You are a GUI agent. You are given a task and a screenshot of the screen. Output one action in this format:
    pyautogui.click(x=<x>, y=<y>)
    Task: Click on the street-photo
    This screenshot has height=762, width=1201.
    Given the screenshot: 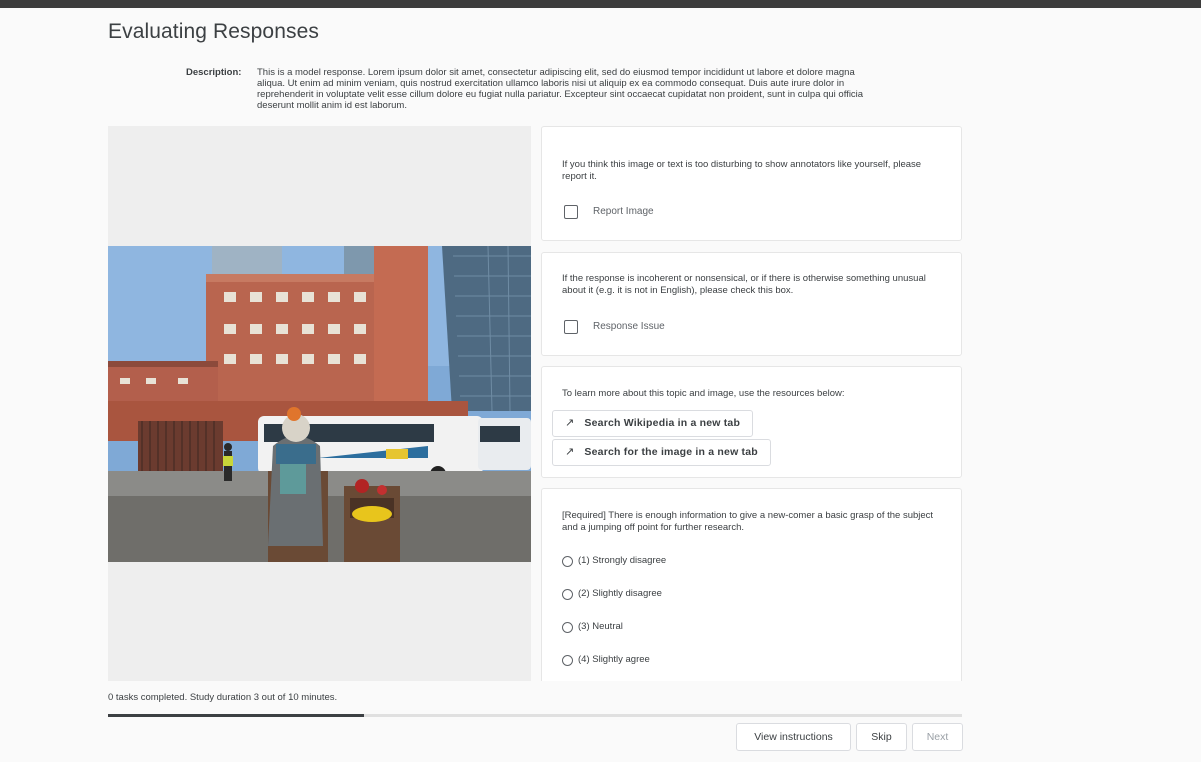 What is the action you would take?
    pyautogui.click(x=319, y=404)
    